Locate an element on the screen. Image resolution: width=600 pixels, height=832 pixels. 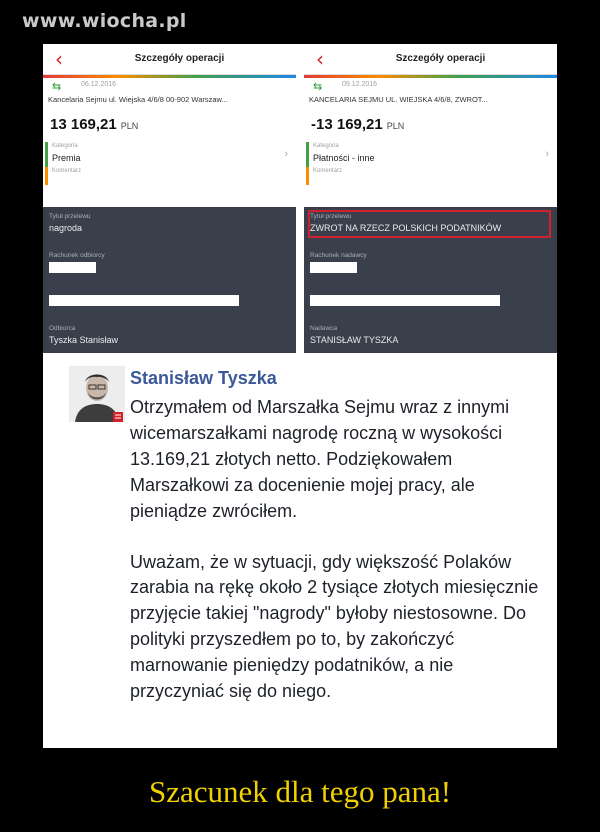
amount-value: -13 169,21 PLN is located at coordinates (358, 124).